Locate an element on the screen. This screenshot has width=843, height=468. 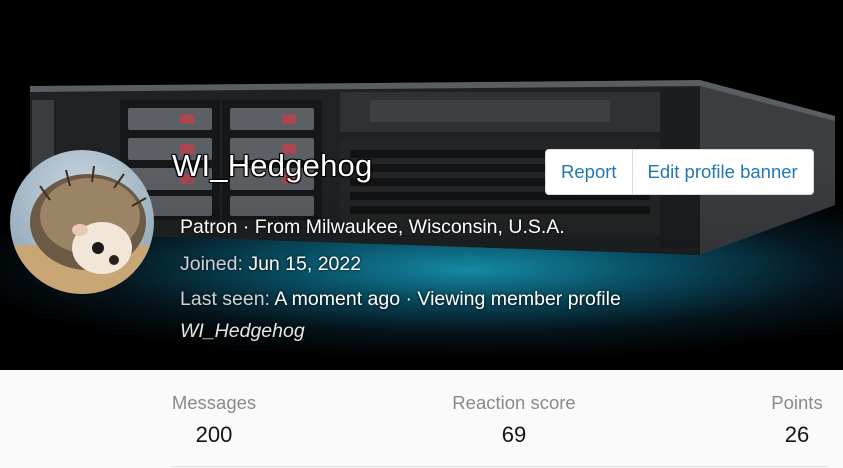
stat-reaction-score: Reaction score 69 is located at coordinates (514, 420).